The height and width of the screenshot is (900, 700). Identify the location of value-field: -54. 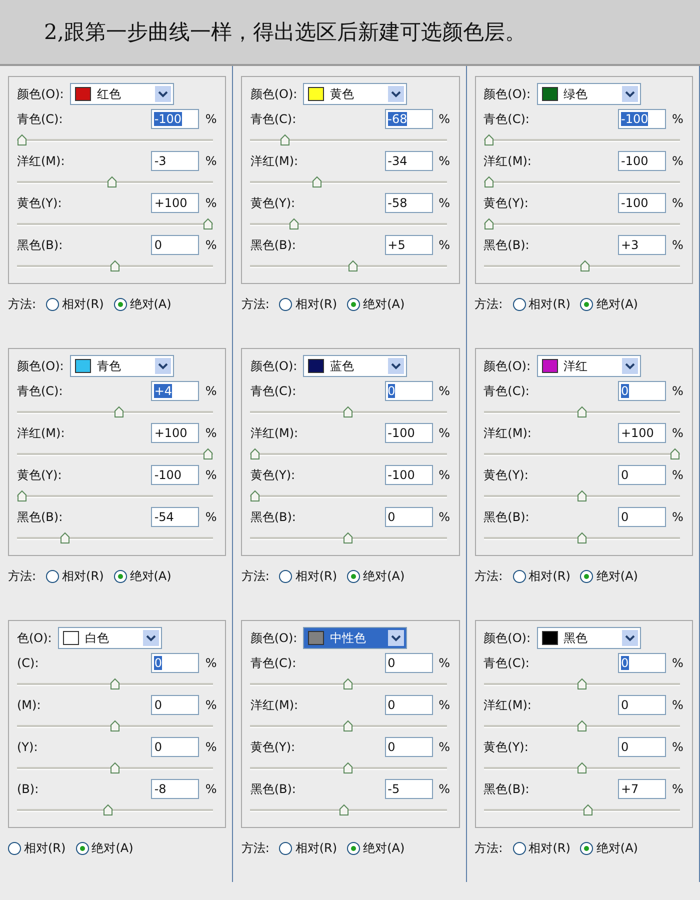
(175, 517).